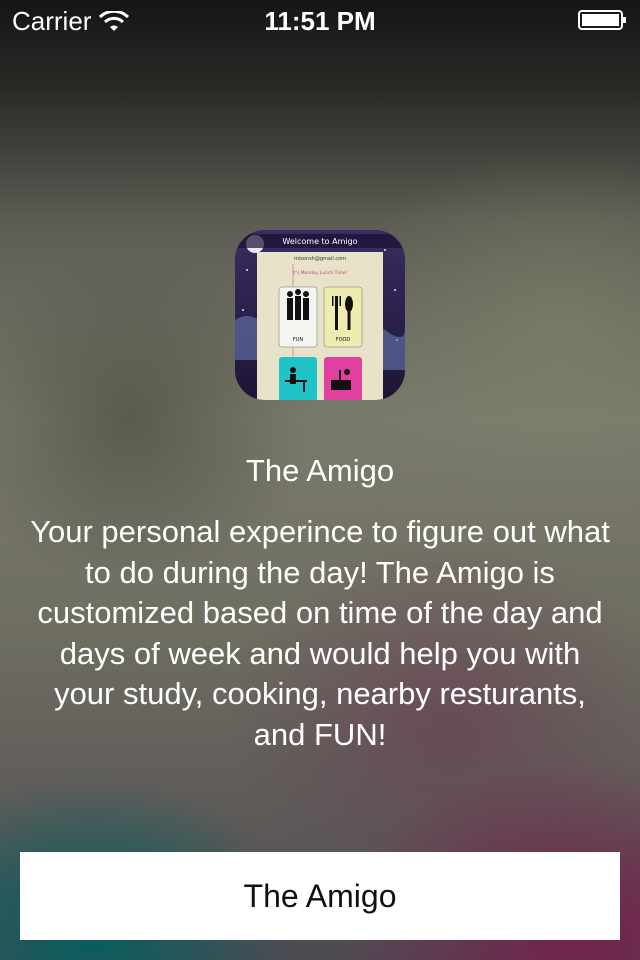 Image resolution: width=640 pixels, height=960 pixels. I want to click on tile-study, so click(298, 378).